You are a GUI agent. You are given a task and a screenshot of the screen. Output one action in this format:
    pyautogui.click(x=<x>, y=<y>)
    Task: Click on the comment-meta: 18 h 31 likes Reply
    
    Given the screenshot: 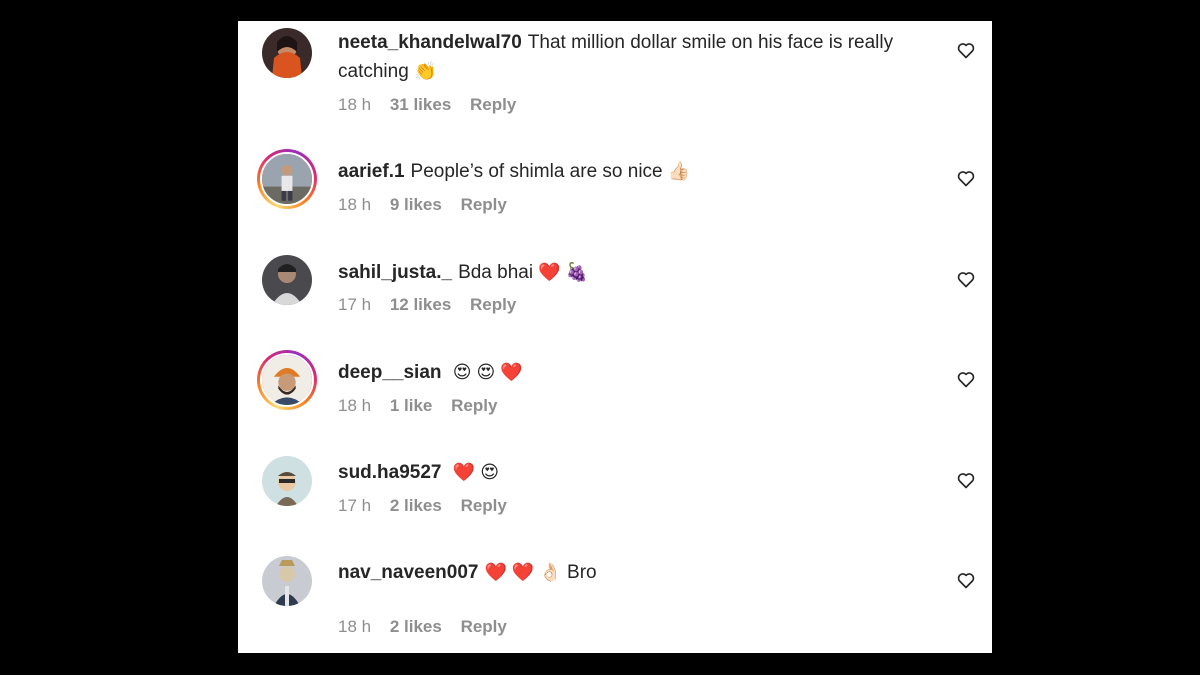 What is the action you would take?
    pyautogui.click(x=434, y=105)
    